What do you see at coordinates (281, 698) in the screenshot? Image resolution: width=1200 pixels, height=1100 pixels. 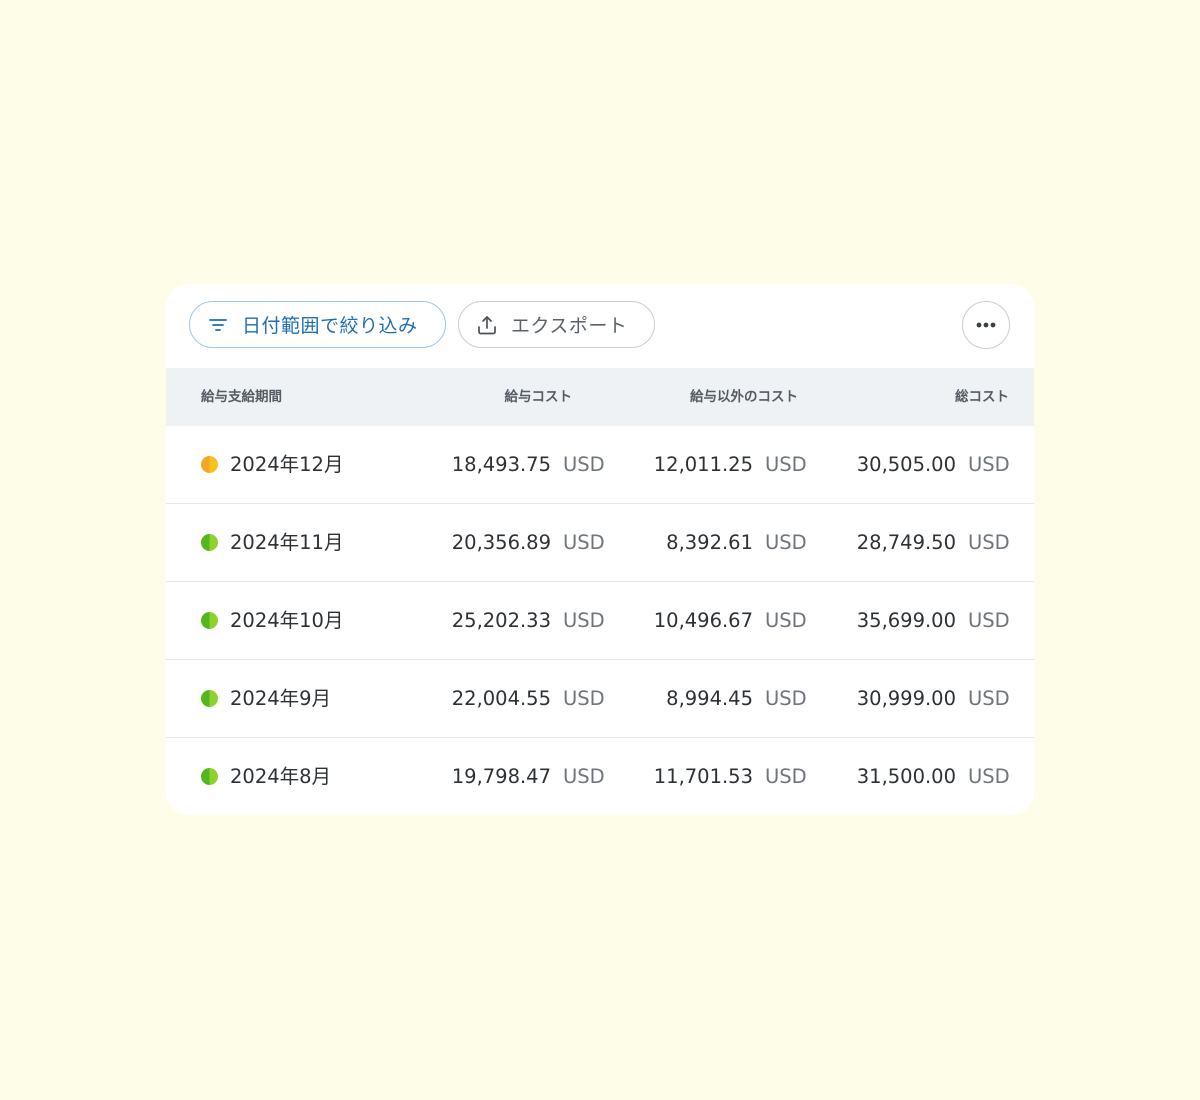 I see `period-cell: 2024年9月` at bounding box center [281, 698].